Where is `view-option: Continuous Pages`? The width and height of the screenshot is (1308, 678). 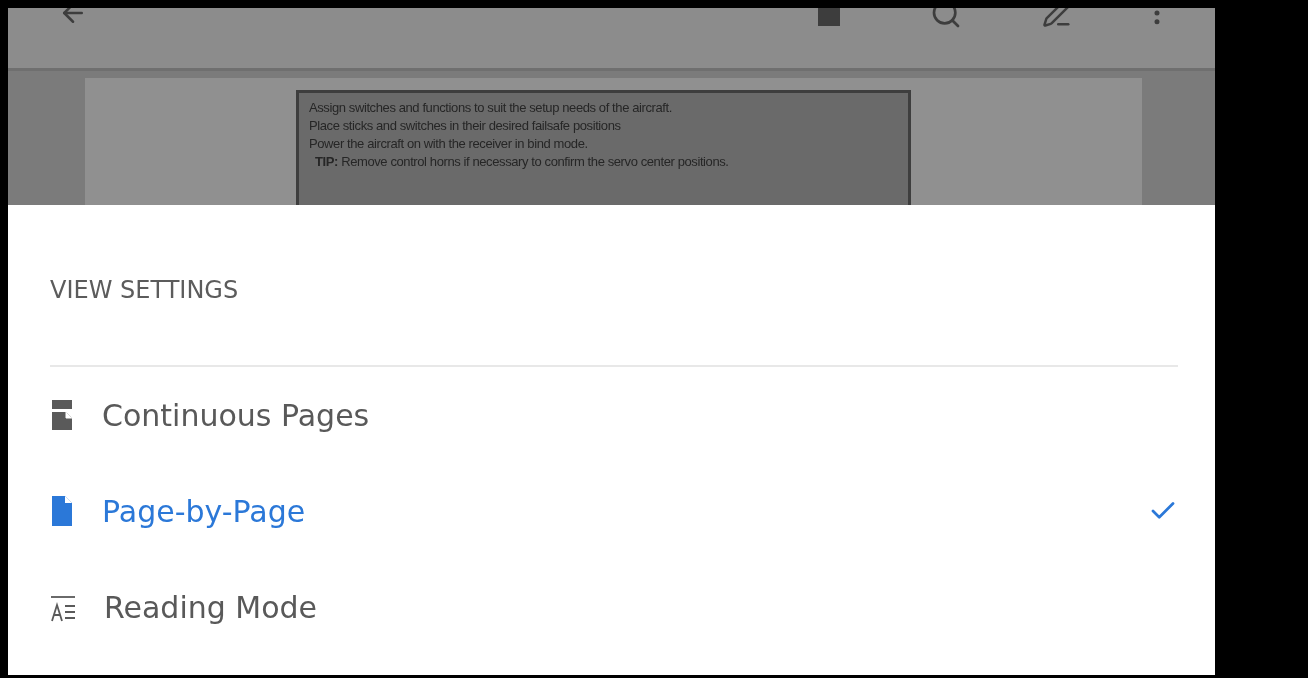
view-option: Continuous Pages is located at coordinates (614, 415).